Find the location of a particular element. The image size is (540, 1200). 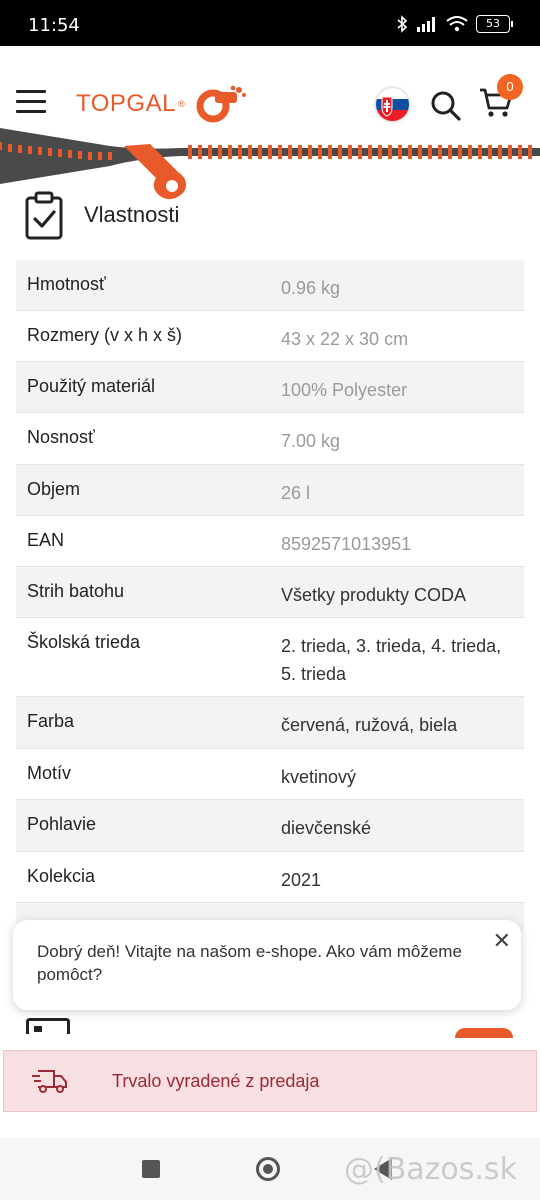

table-row: Motív kvetinový is located at coordinates (270, 774).